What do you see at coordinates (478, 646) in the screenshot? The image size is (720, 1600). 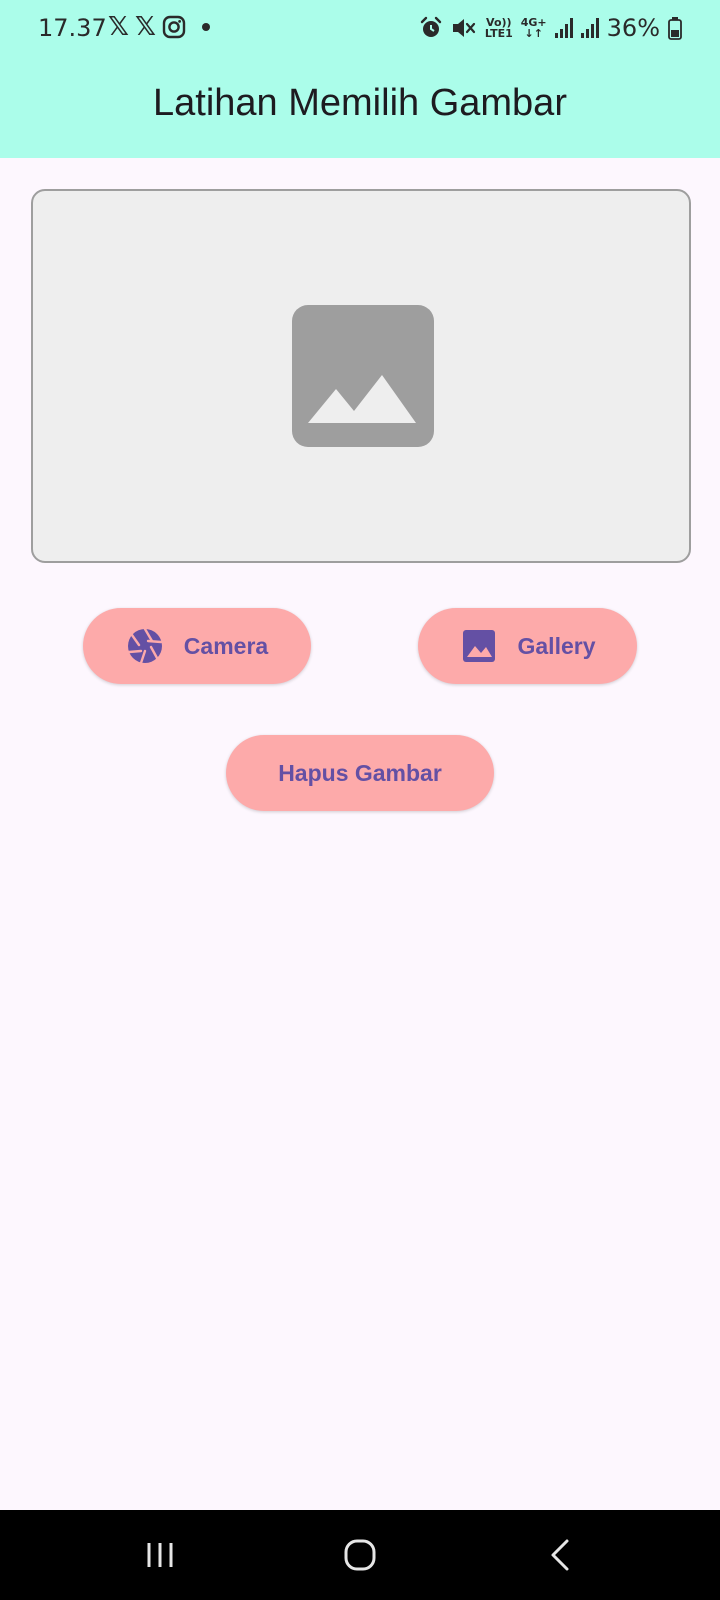 I see `image-icon` at bounding box center [478, 646].